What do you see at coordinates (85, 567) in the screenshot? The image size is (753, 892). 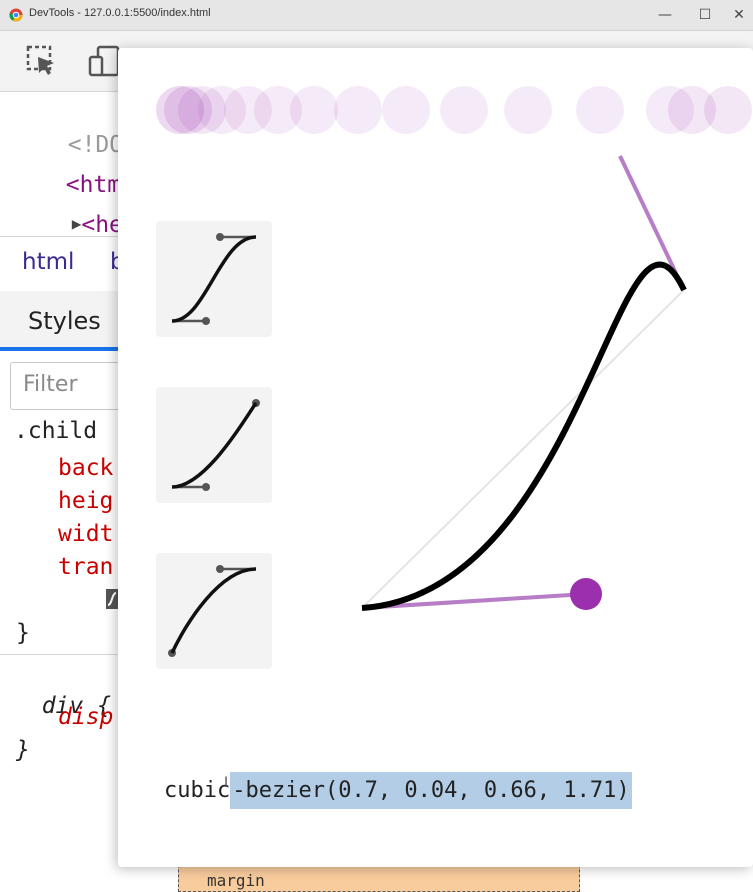 I see `property-transition: tran` at bounding box center [85, 567].